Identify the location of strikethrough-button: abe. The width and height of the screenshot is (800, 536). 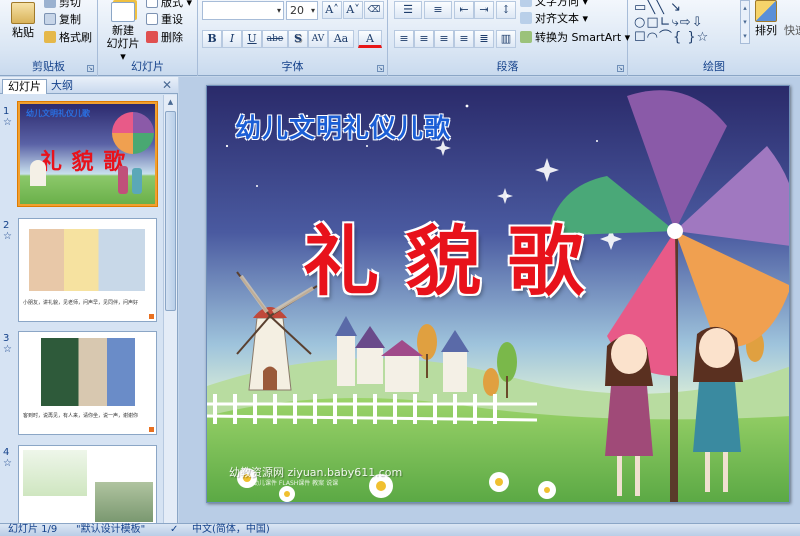
(275, 39).